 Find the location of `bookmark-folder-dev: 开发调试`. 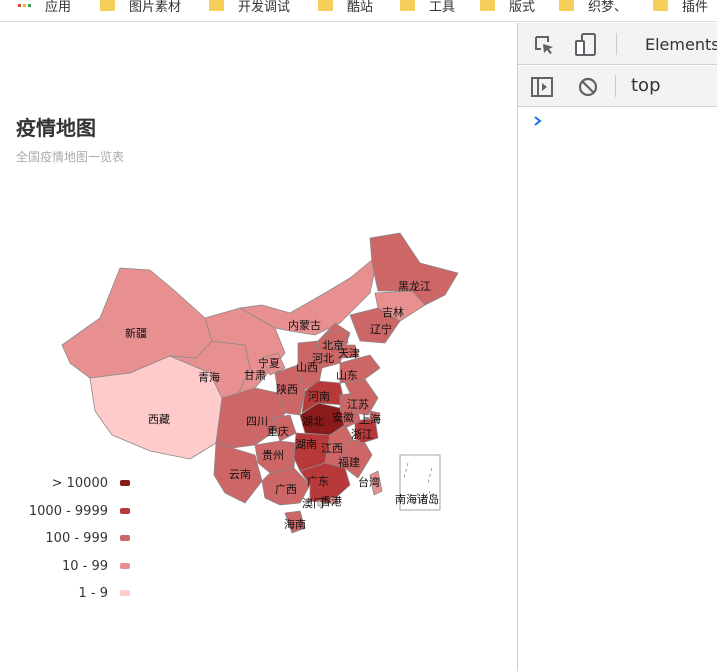

bookmark-folder-dev: 开发调试 is located at coordinates (249, 8).